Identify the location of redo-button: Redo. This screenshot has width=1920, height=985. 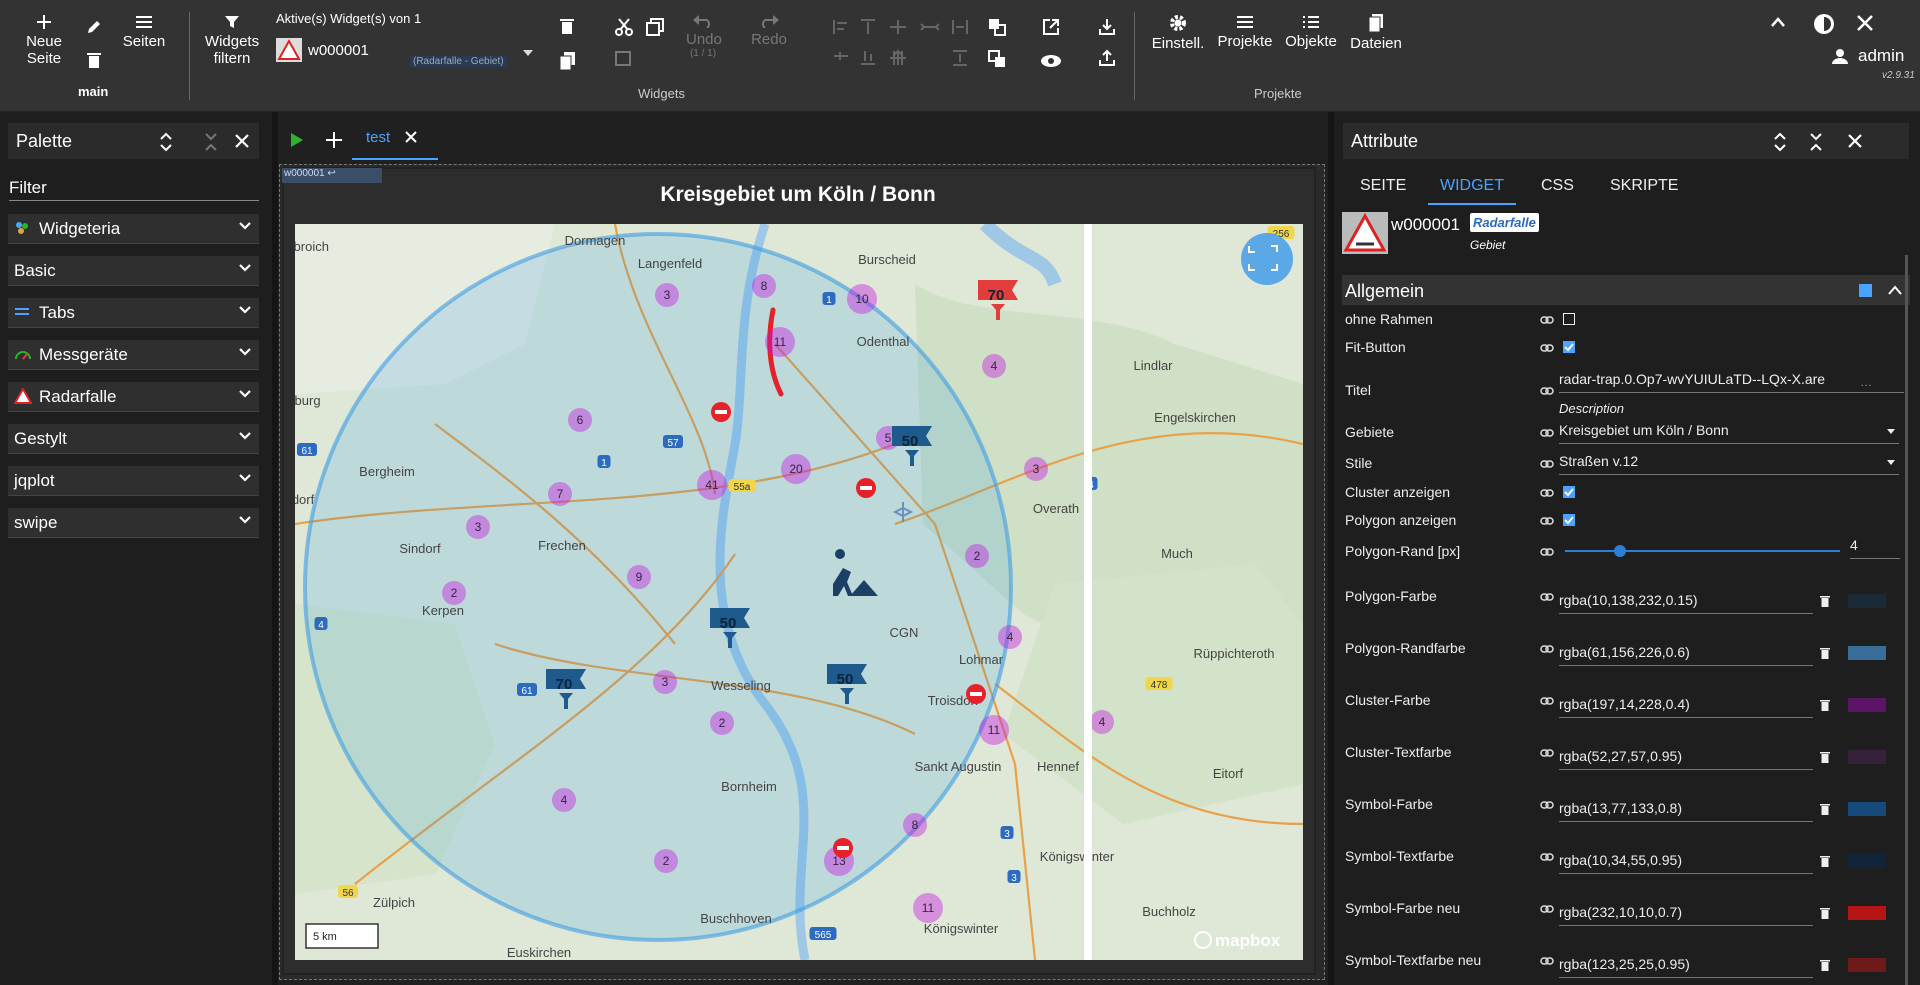
(769, 31).